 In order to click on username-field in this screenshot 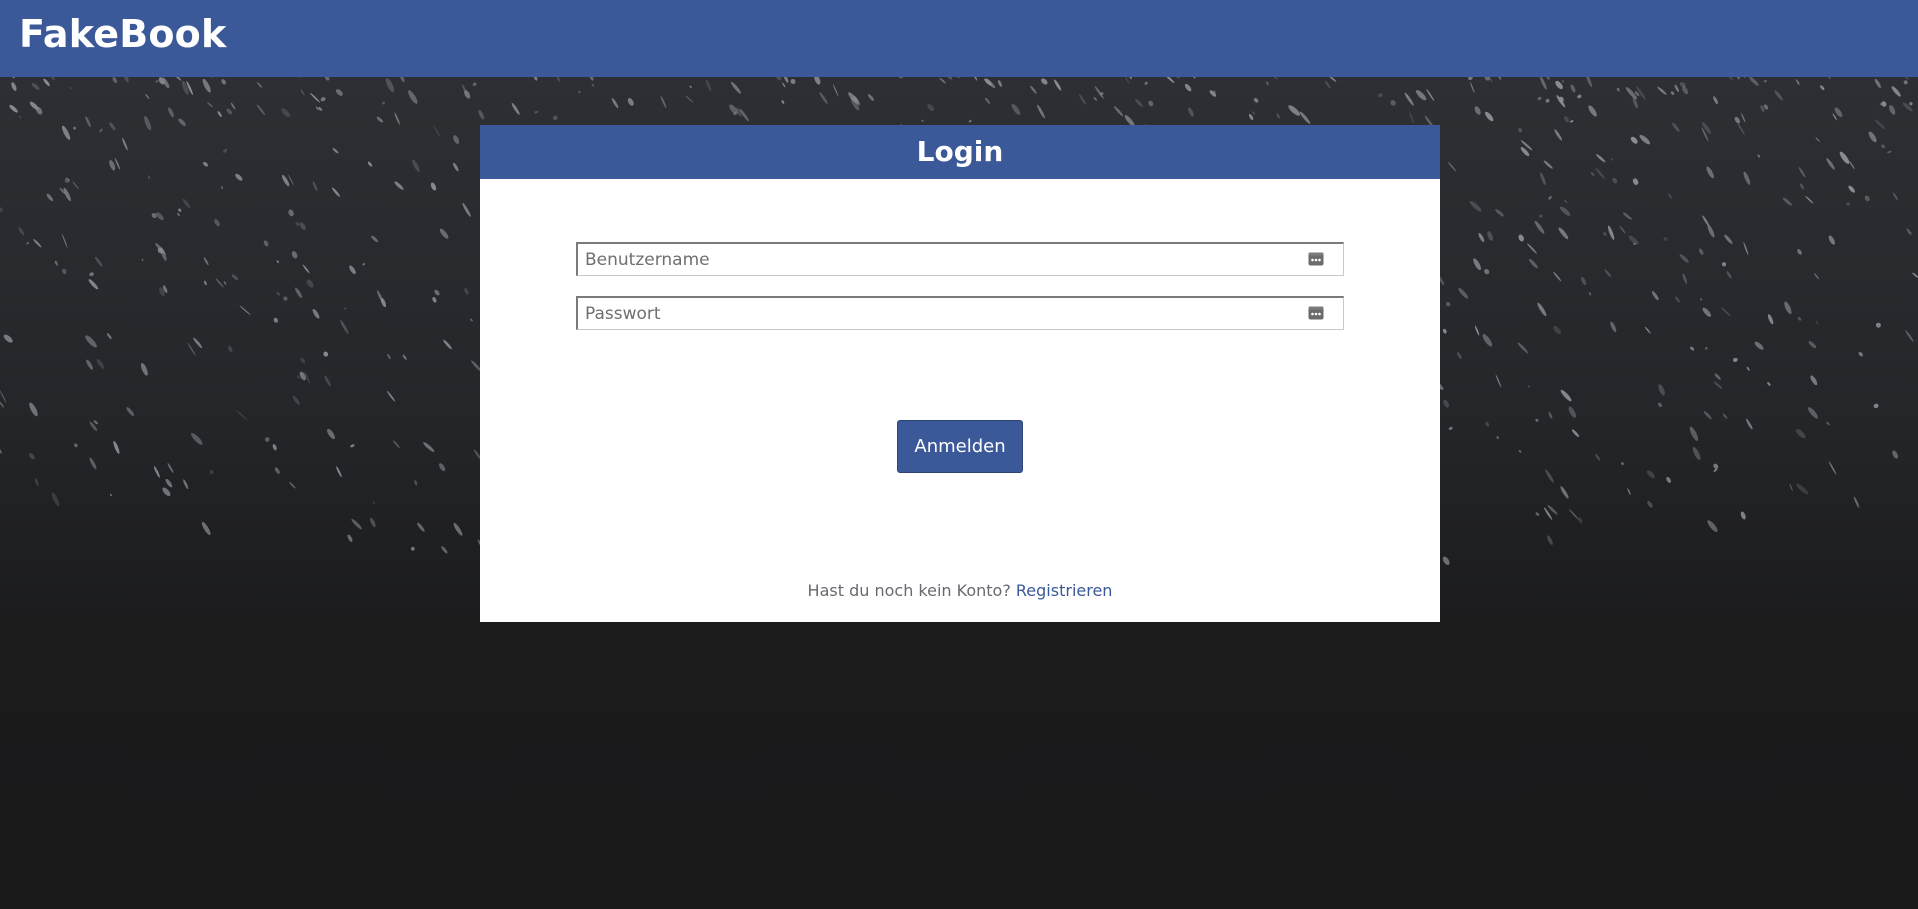, I will do `click(960, 259)`.